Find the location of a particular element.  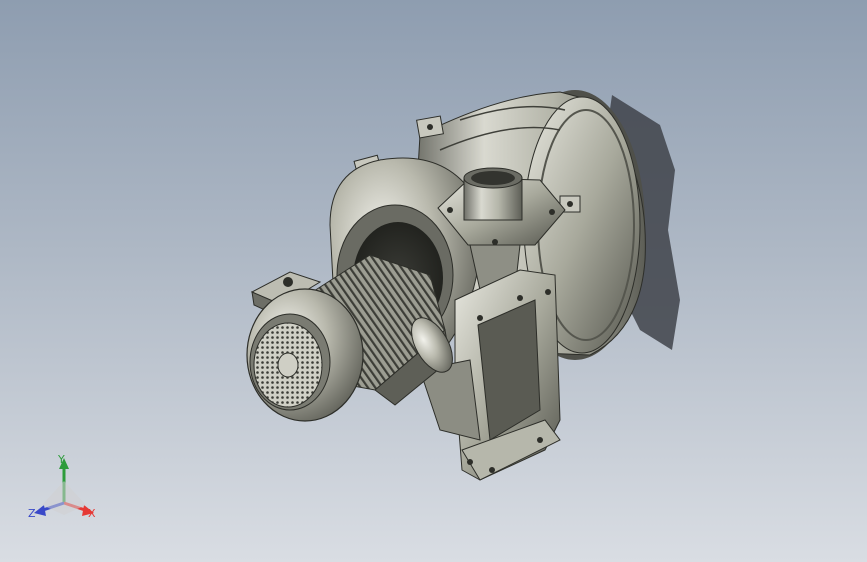

z-axis-arrowhead is located at coordinates (40, 510).